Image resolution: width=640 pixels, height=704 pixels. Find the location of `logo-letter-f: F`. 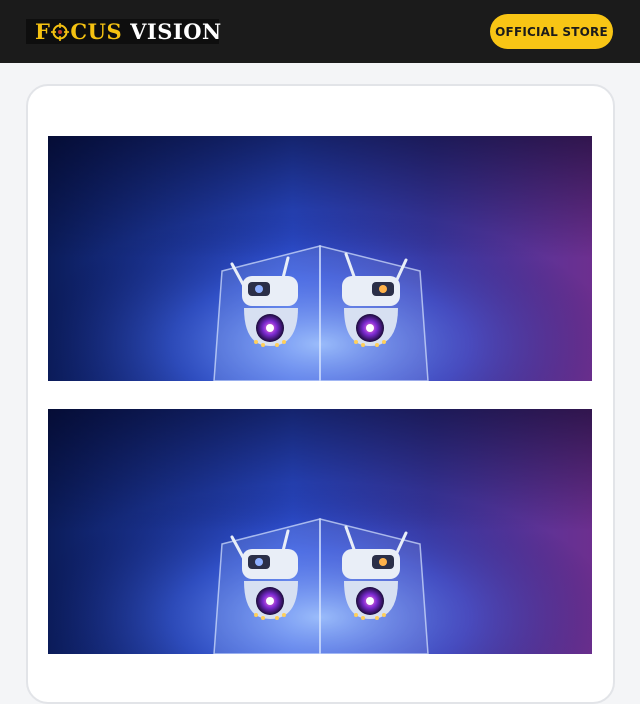

logo-letter-f: F is located at coordinates (43, 31).